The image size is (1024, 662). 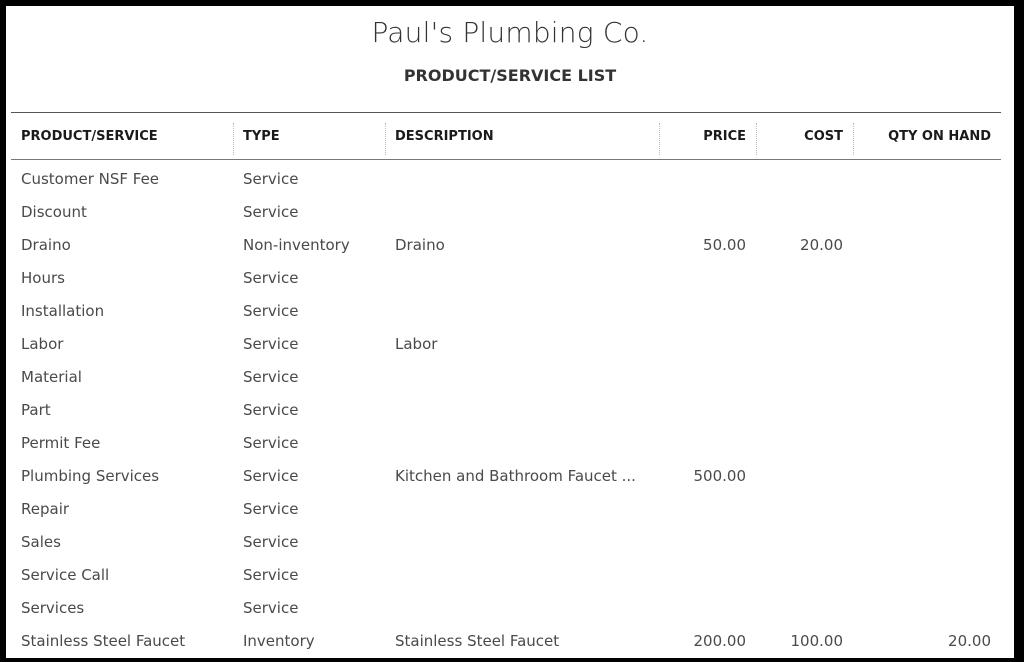 I want to click on table-row: Repair Service, so click(x=506, y=508).